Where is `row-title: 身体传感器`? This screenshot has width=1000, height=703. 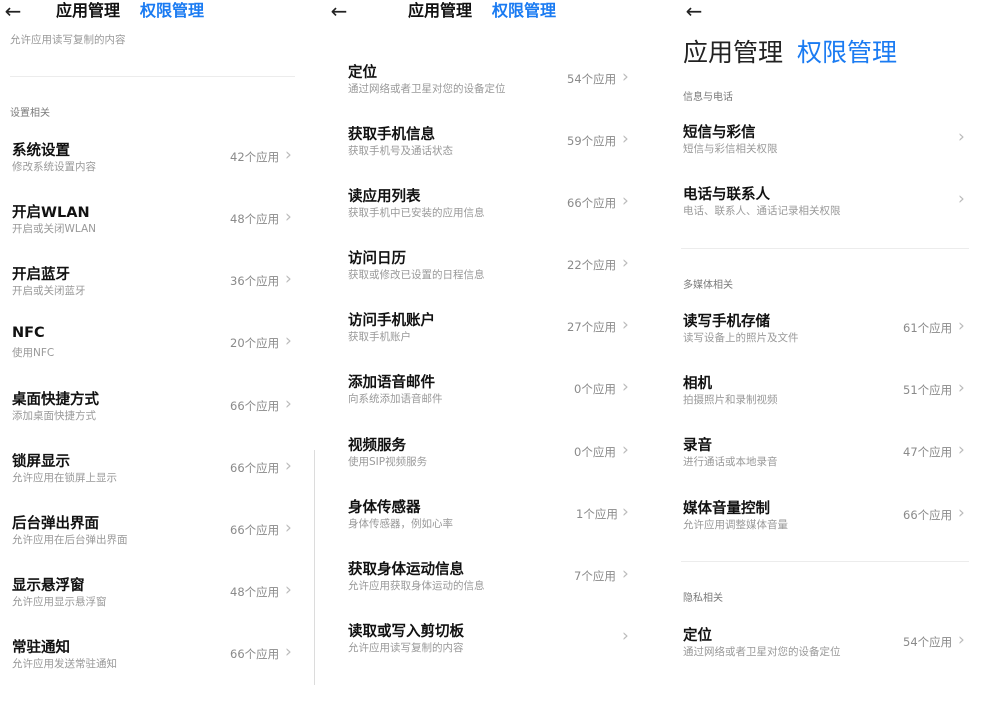 row-title: 身体传感器 is located at coordinates (384, 508).